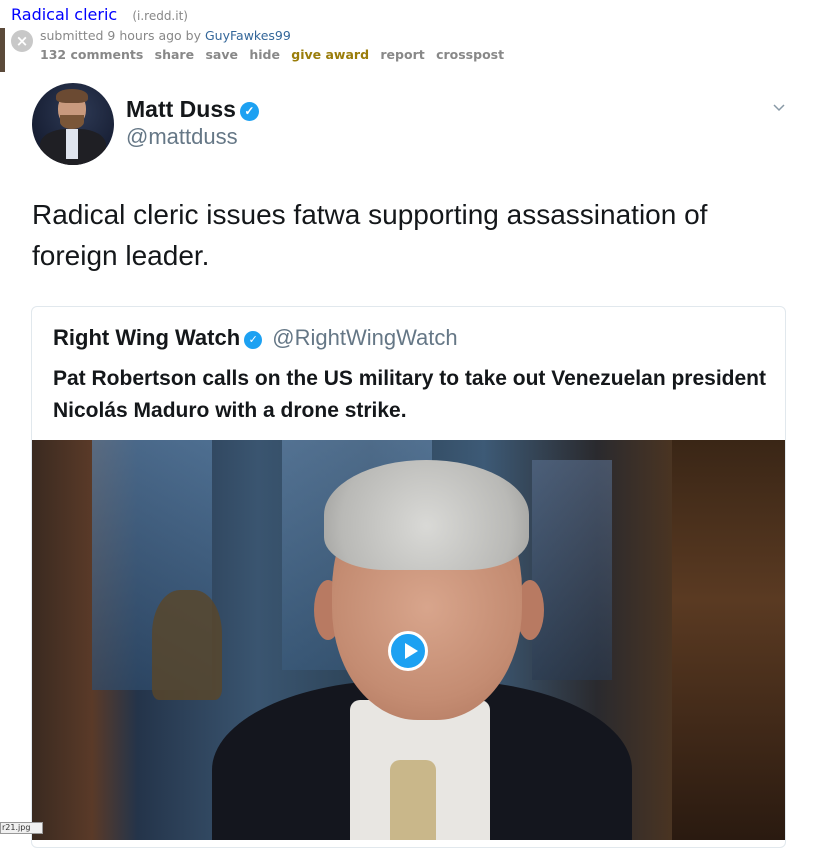 Image resolution: width=831 pixels, height=848 pixels. I want to click on play-icon, so click(408, 651).